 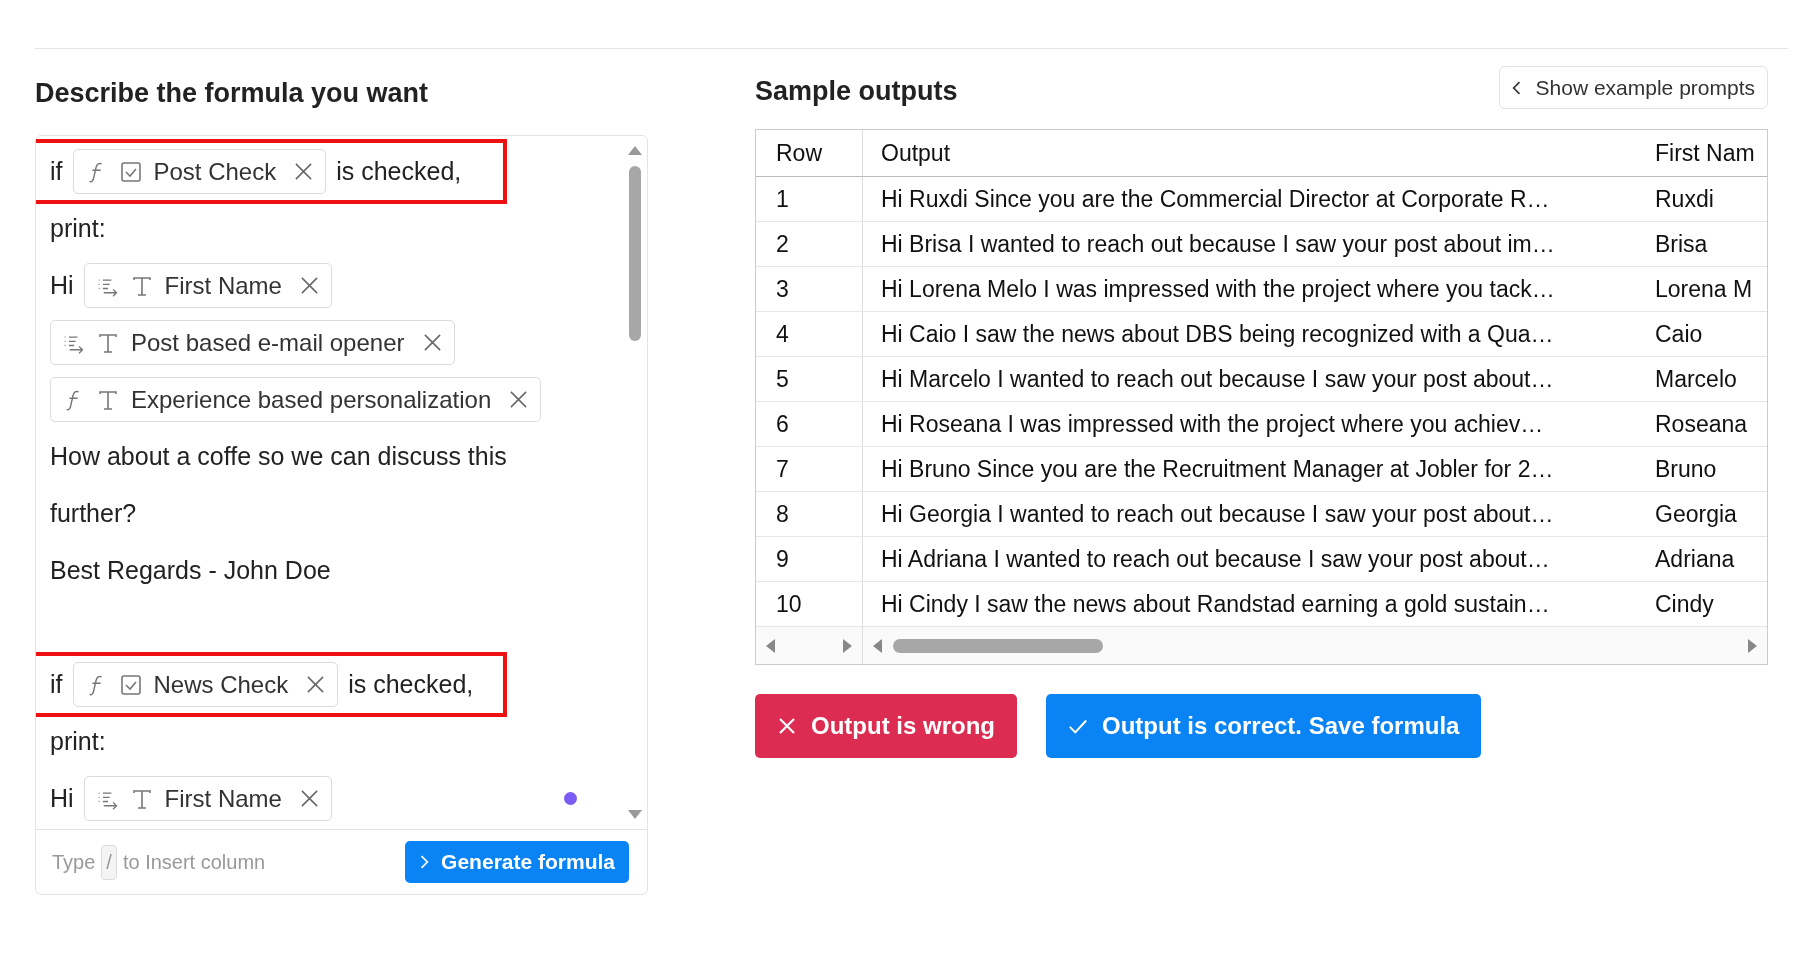 What do you see at coordinates (1685, 604) in the screenshot?
I see `table-cell-text: Cindy` at bounding box center [1685, 604].